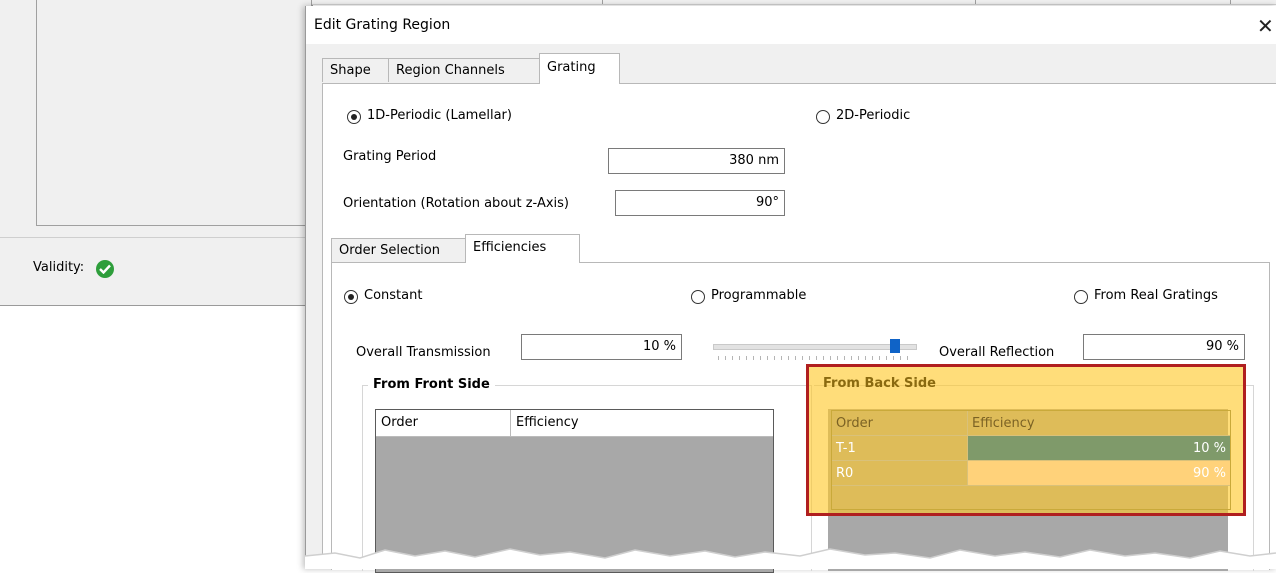  I want to click on radio-2d-periodic-label: 2D-Periodic, so click(873, 115).